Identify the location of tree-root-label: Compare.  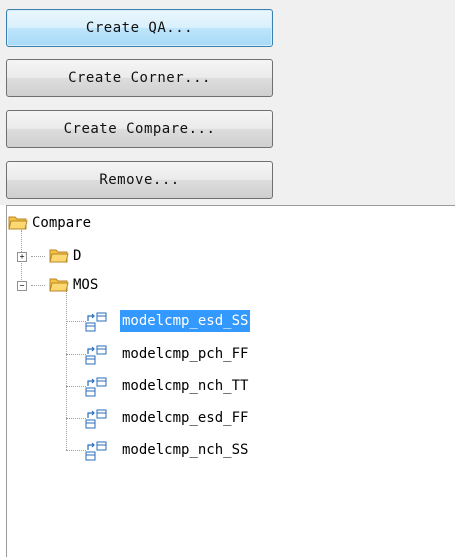
(62, 223).